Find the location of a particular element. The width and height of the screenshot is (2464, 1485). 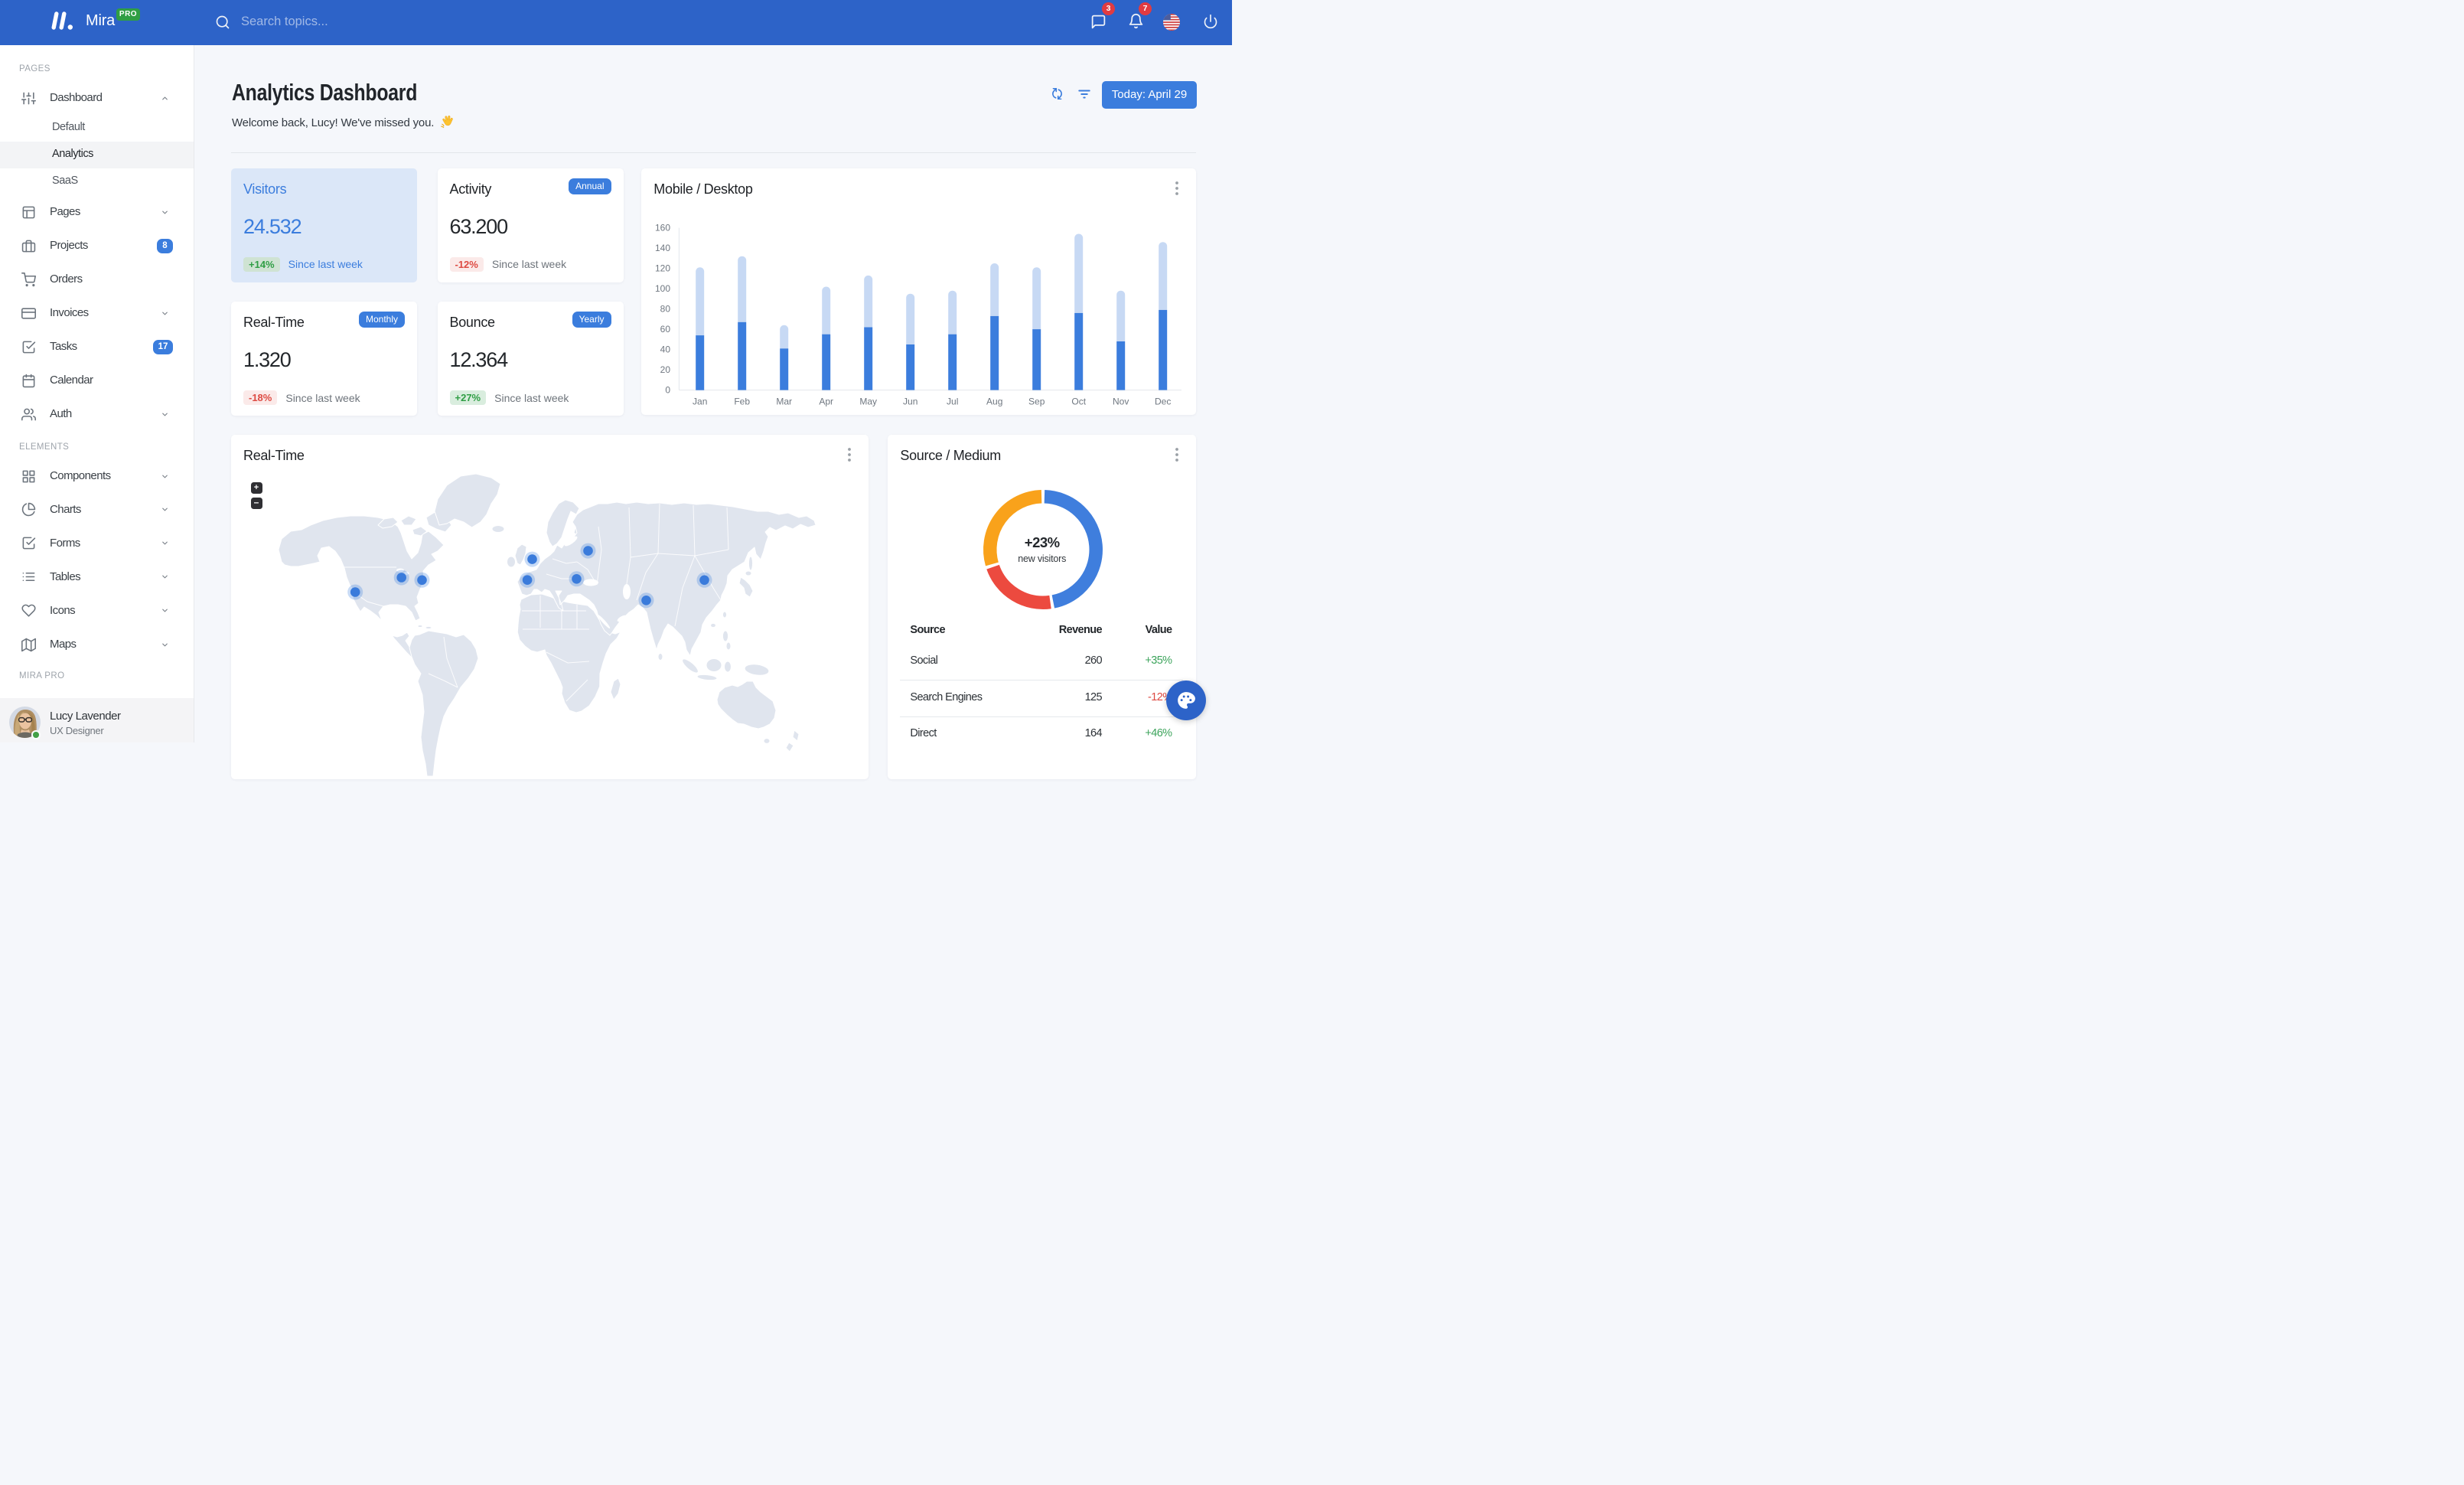

svg-text: Apr is located at coordinates (827, 401).